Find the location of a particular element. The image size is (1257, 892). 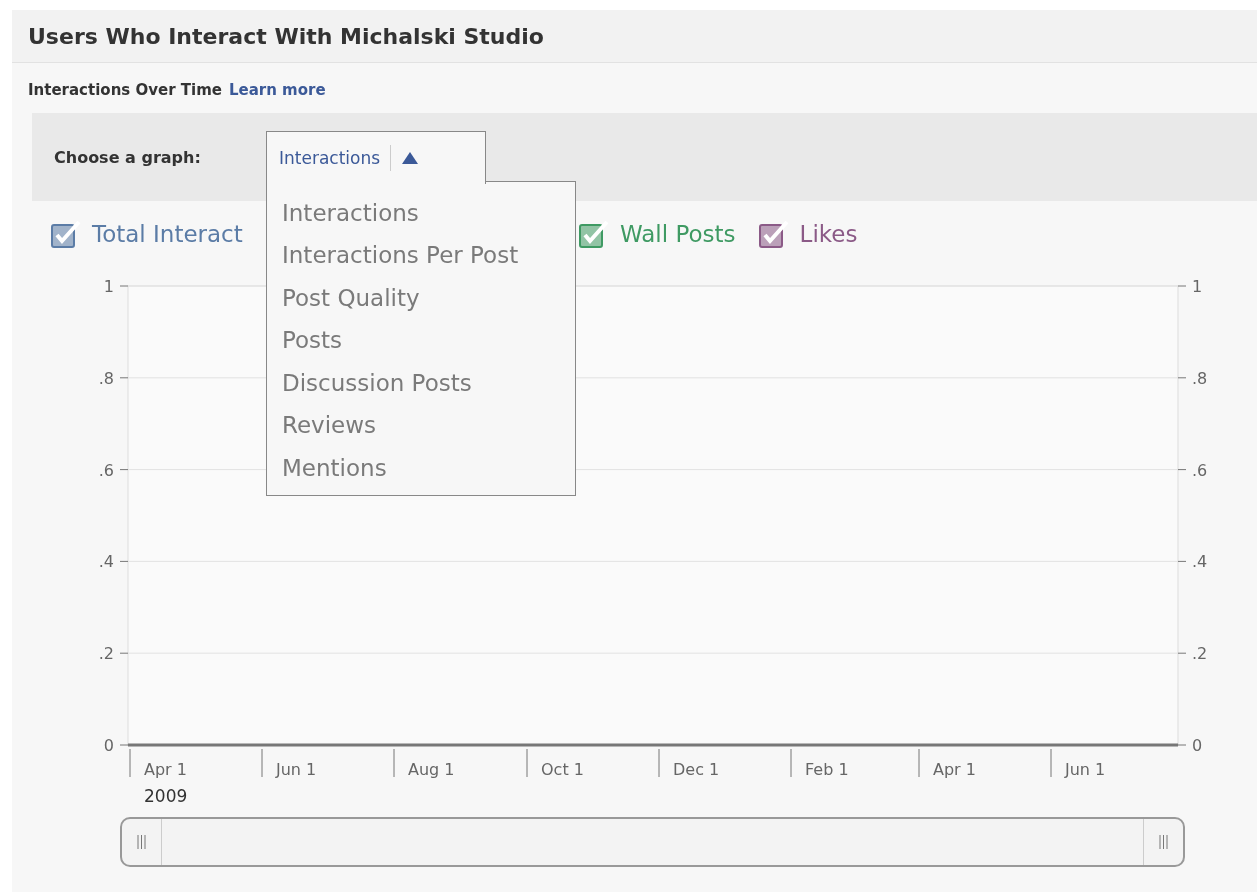

menu-item: Interactions is located at coordinates (428, 219).